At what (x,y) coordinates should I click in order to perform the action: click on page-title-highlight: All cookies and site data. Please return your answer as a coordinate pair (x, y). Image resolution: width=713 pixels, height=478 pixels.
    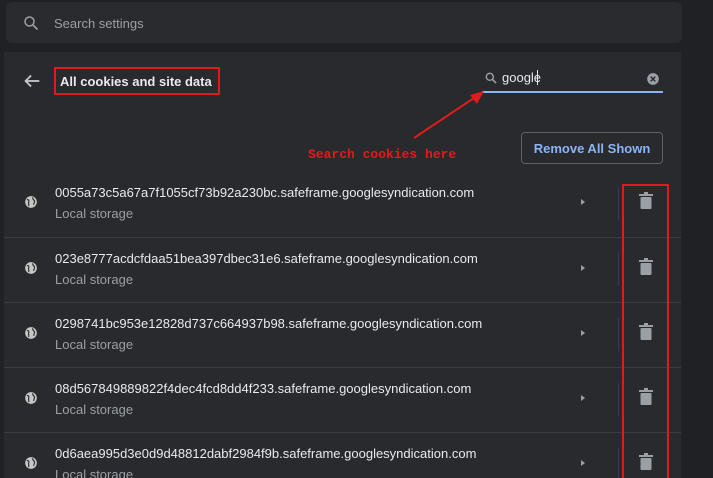
    Looking at the image, I should click on (137, 81).